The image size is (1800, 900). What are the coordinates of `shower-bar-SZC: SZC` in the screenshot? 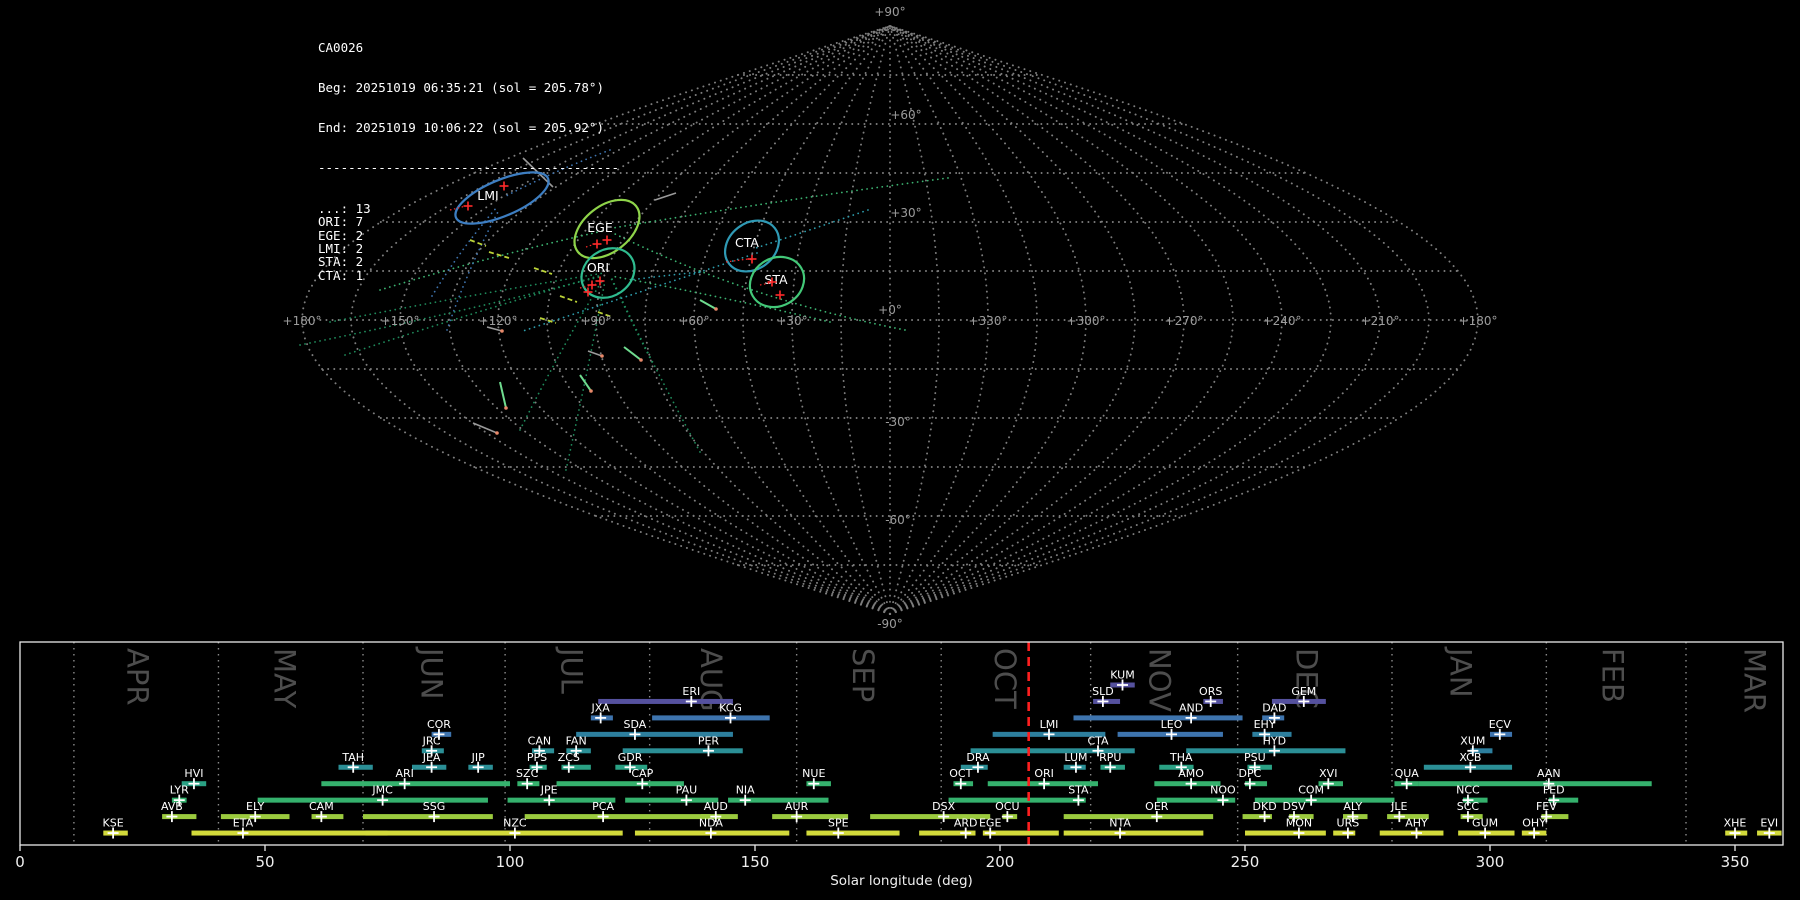 It's located at (528, 778).